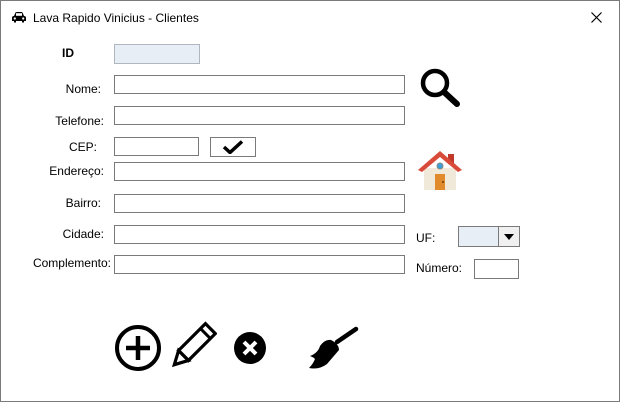  What do you see at coordinates (79, 121) in the screenshot?
I see `telefone-label: Telefone:` at bounding box center [79, 121].